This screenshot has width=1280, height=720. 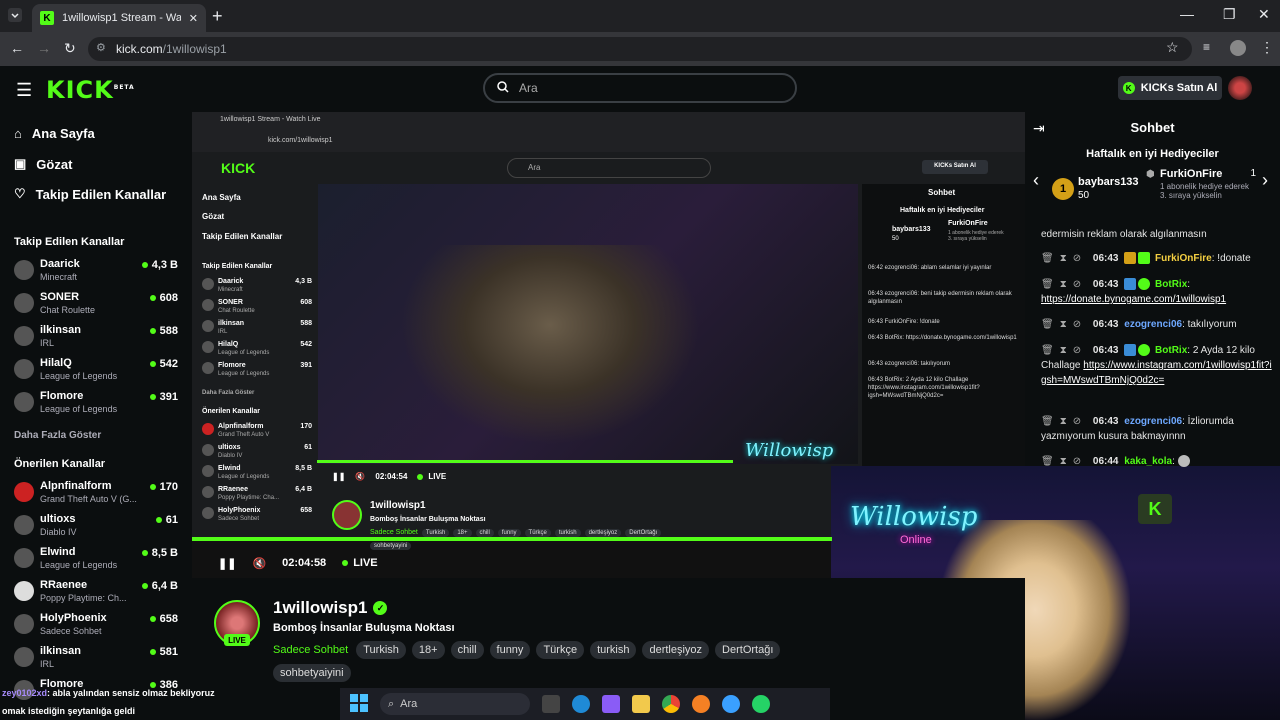 I want to click on close-window-icon: ✕, so click(x=1264, y=14).